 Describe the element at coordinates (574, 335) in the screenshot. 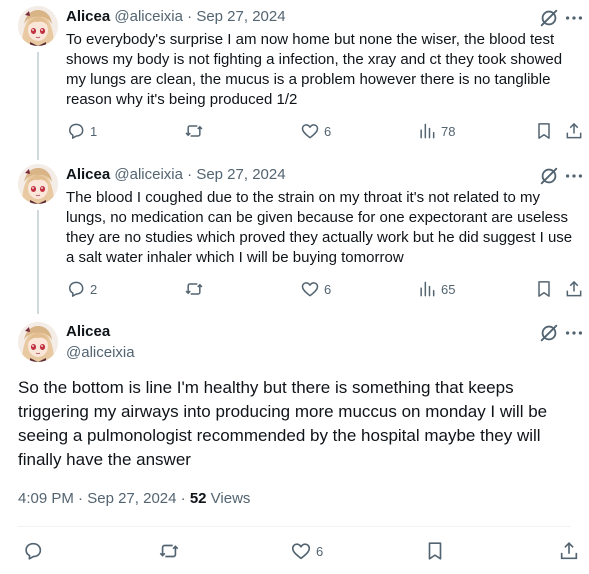

I see `more-icon` at that location.